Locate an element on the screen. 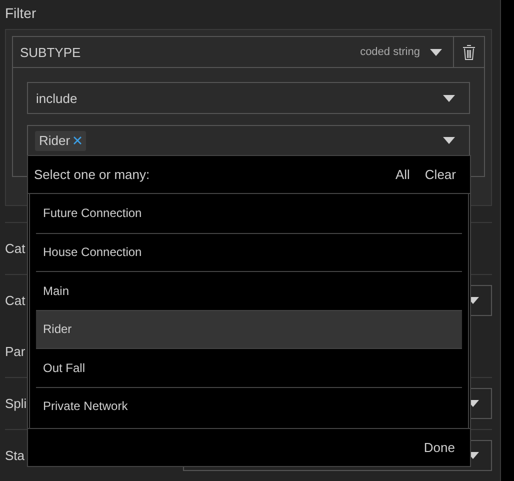 The height and width of the screenshot is (481, 514). select-prompt: Select one or many: is located at coordinates (92, 175).